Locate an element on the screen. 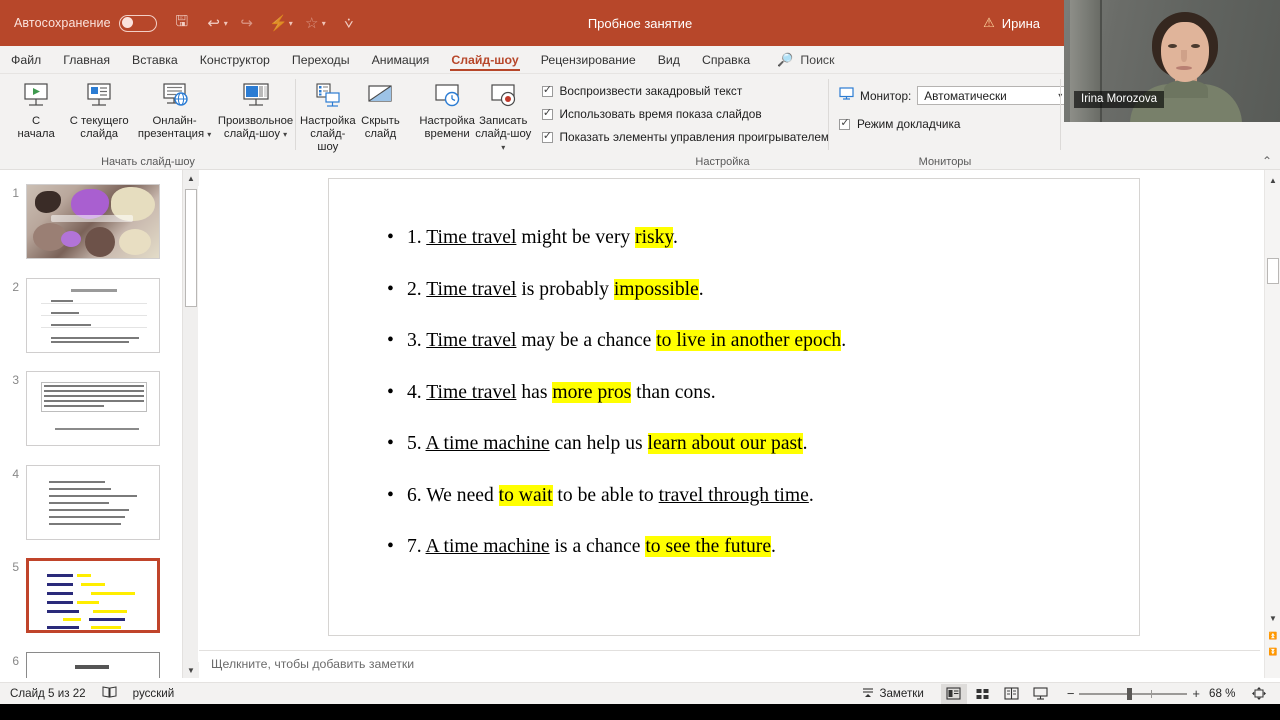 The width and height of the screenshot is (1280, 720). search-box: 🔎 Поиск is located at coordinates (805, 60).